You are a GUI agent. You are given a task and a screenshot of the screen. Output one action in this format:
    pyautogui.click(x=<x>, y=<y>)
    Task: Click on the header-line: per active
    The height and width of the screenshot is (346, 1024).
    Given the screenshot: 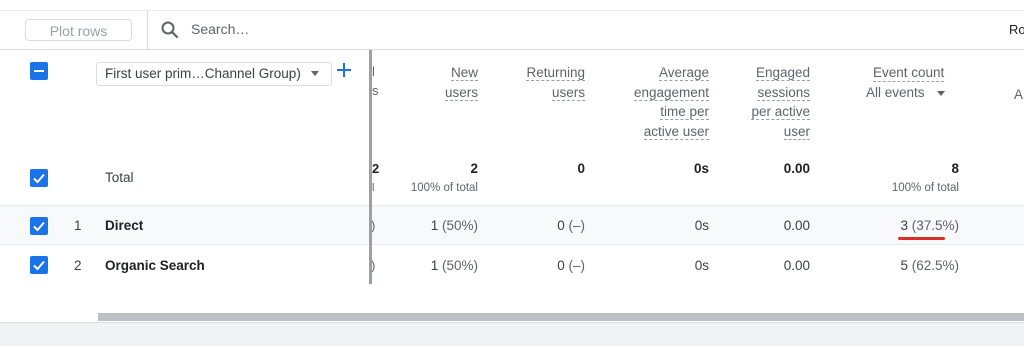 What is the action you would take?
    pyautogui.click(x=780, y=112)
    